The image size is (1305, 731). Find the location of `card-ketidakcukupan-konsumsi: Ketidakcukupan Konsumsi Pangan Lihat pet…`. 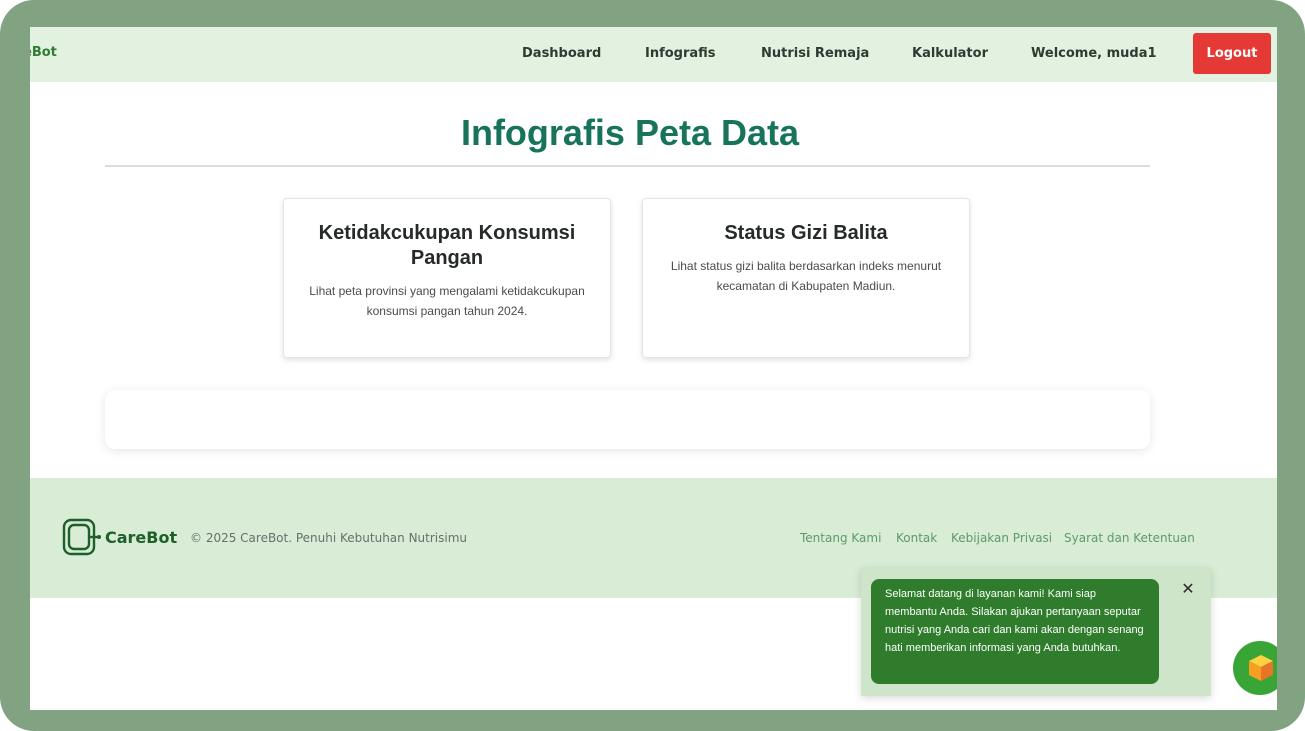

card-ketidakcukupan-konsumsi: Ketidakcukupan Konsumsi Pangan Lihat pet… is located at coordinates (447, 278).